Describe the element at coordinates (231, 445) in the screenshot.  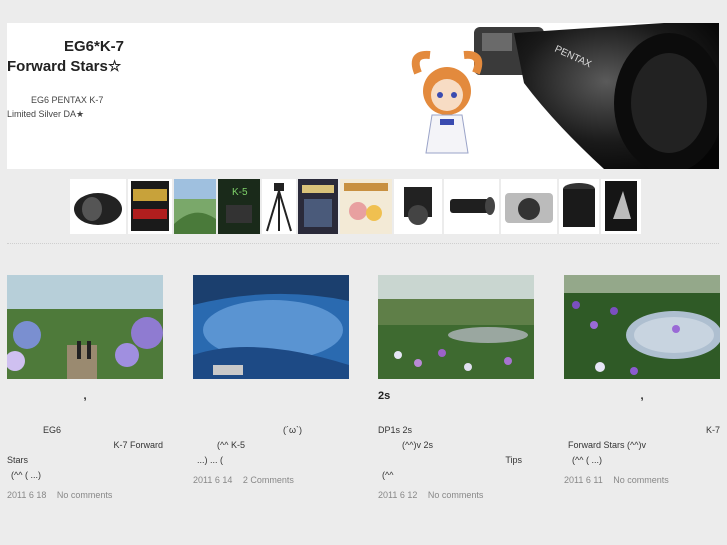
I see `post-excerpt-line: (^^ K-5` at that location.